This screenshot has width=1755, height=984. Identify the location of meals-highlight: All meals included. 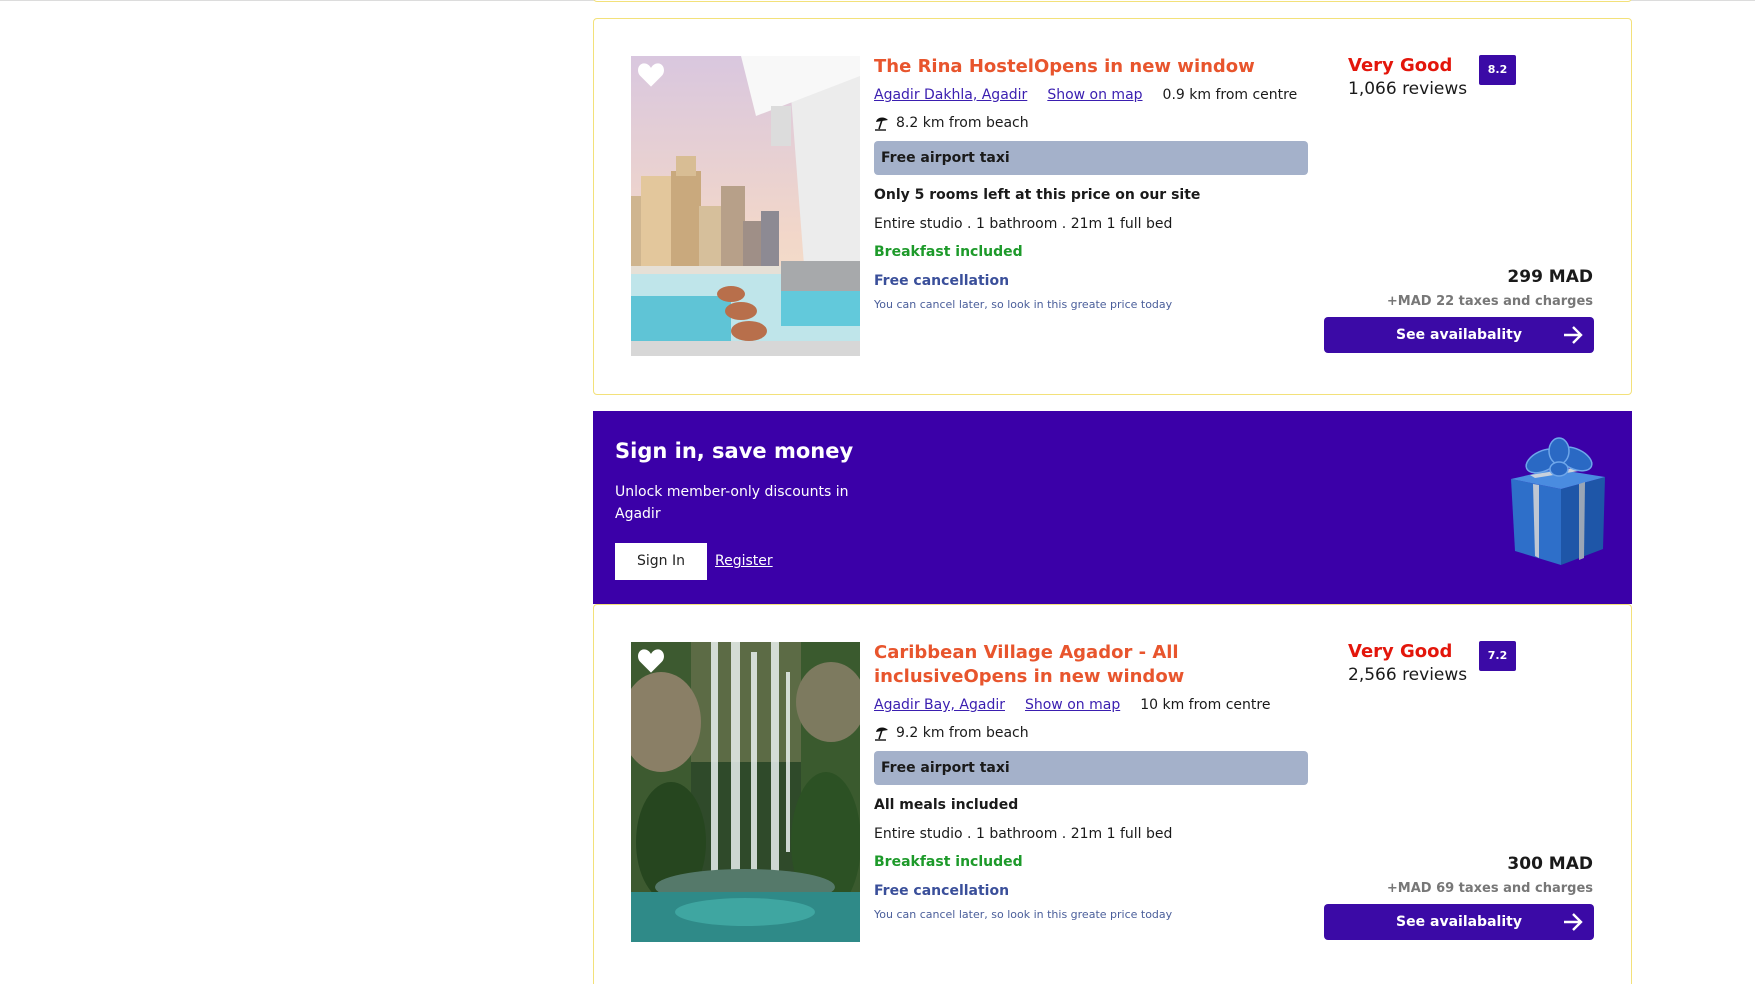
(946, 805).